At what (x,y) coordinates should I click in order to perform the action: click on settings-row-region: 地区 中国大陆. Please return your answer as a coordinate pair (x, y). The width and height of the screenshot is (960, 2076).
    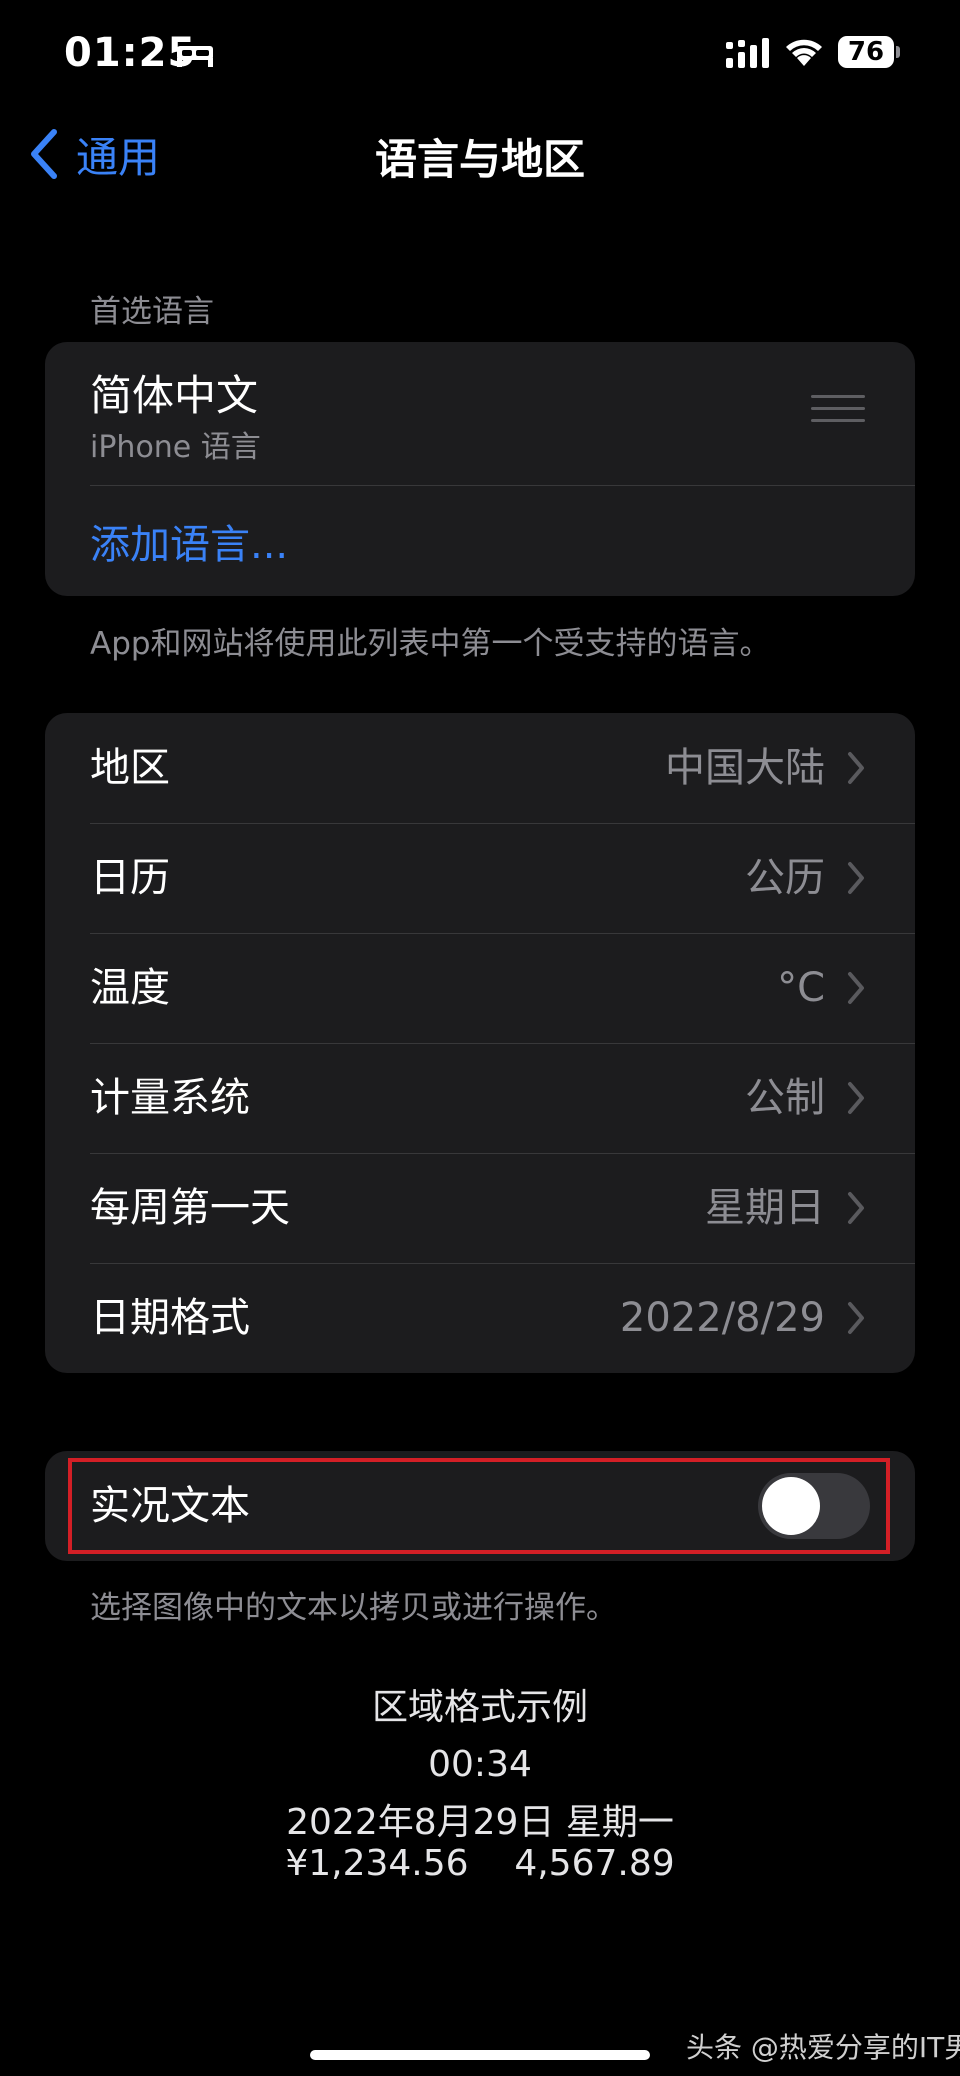
    Looking at the image, I should click on (480, 768).